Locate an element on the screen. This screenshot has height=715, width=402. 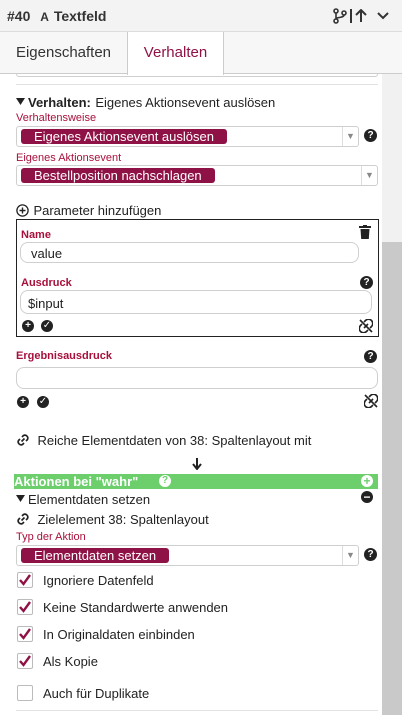
section-header: Verhalten: Eigenes Aktionsevent auslösen is located at coordinates (145, 103).